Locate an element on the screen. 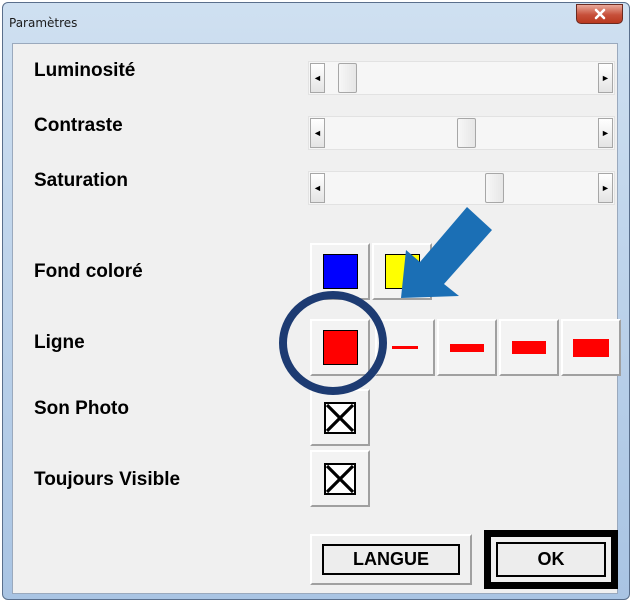 The image size is (634, 603). line-extra-thick-icon is located at coordinates (591, 347).